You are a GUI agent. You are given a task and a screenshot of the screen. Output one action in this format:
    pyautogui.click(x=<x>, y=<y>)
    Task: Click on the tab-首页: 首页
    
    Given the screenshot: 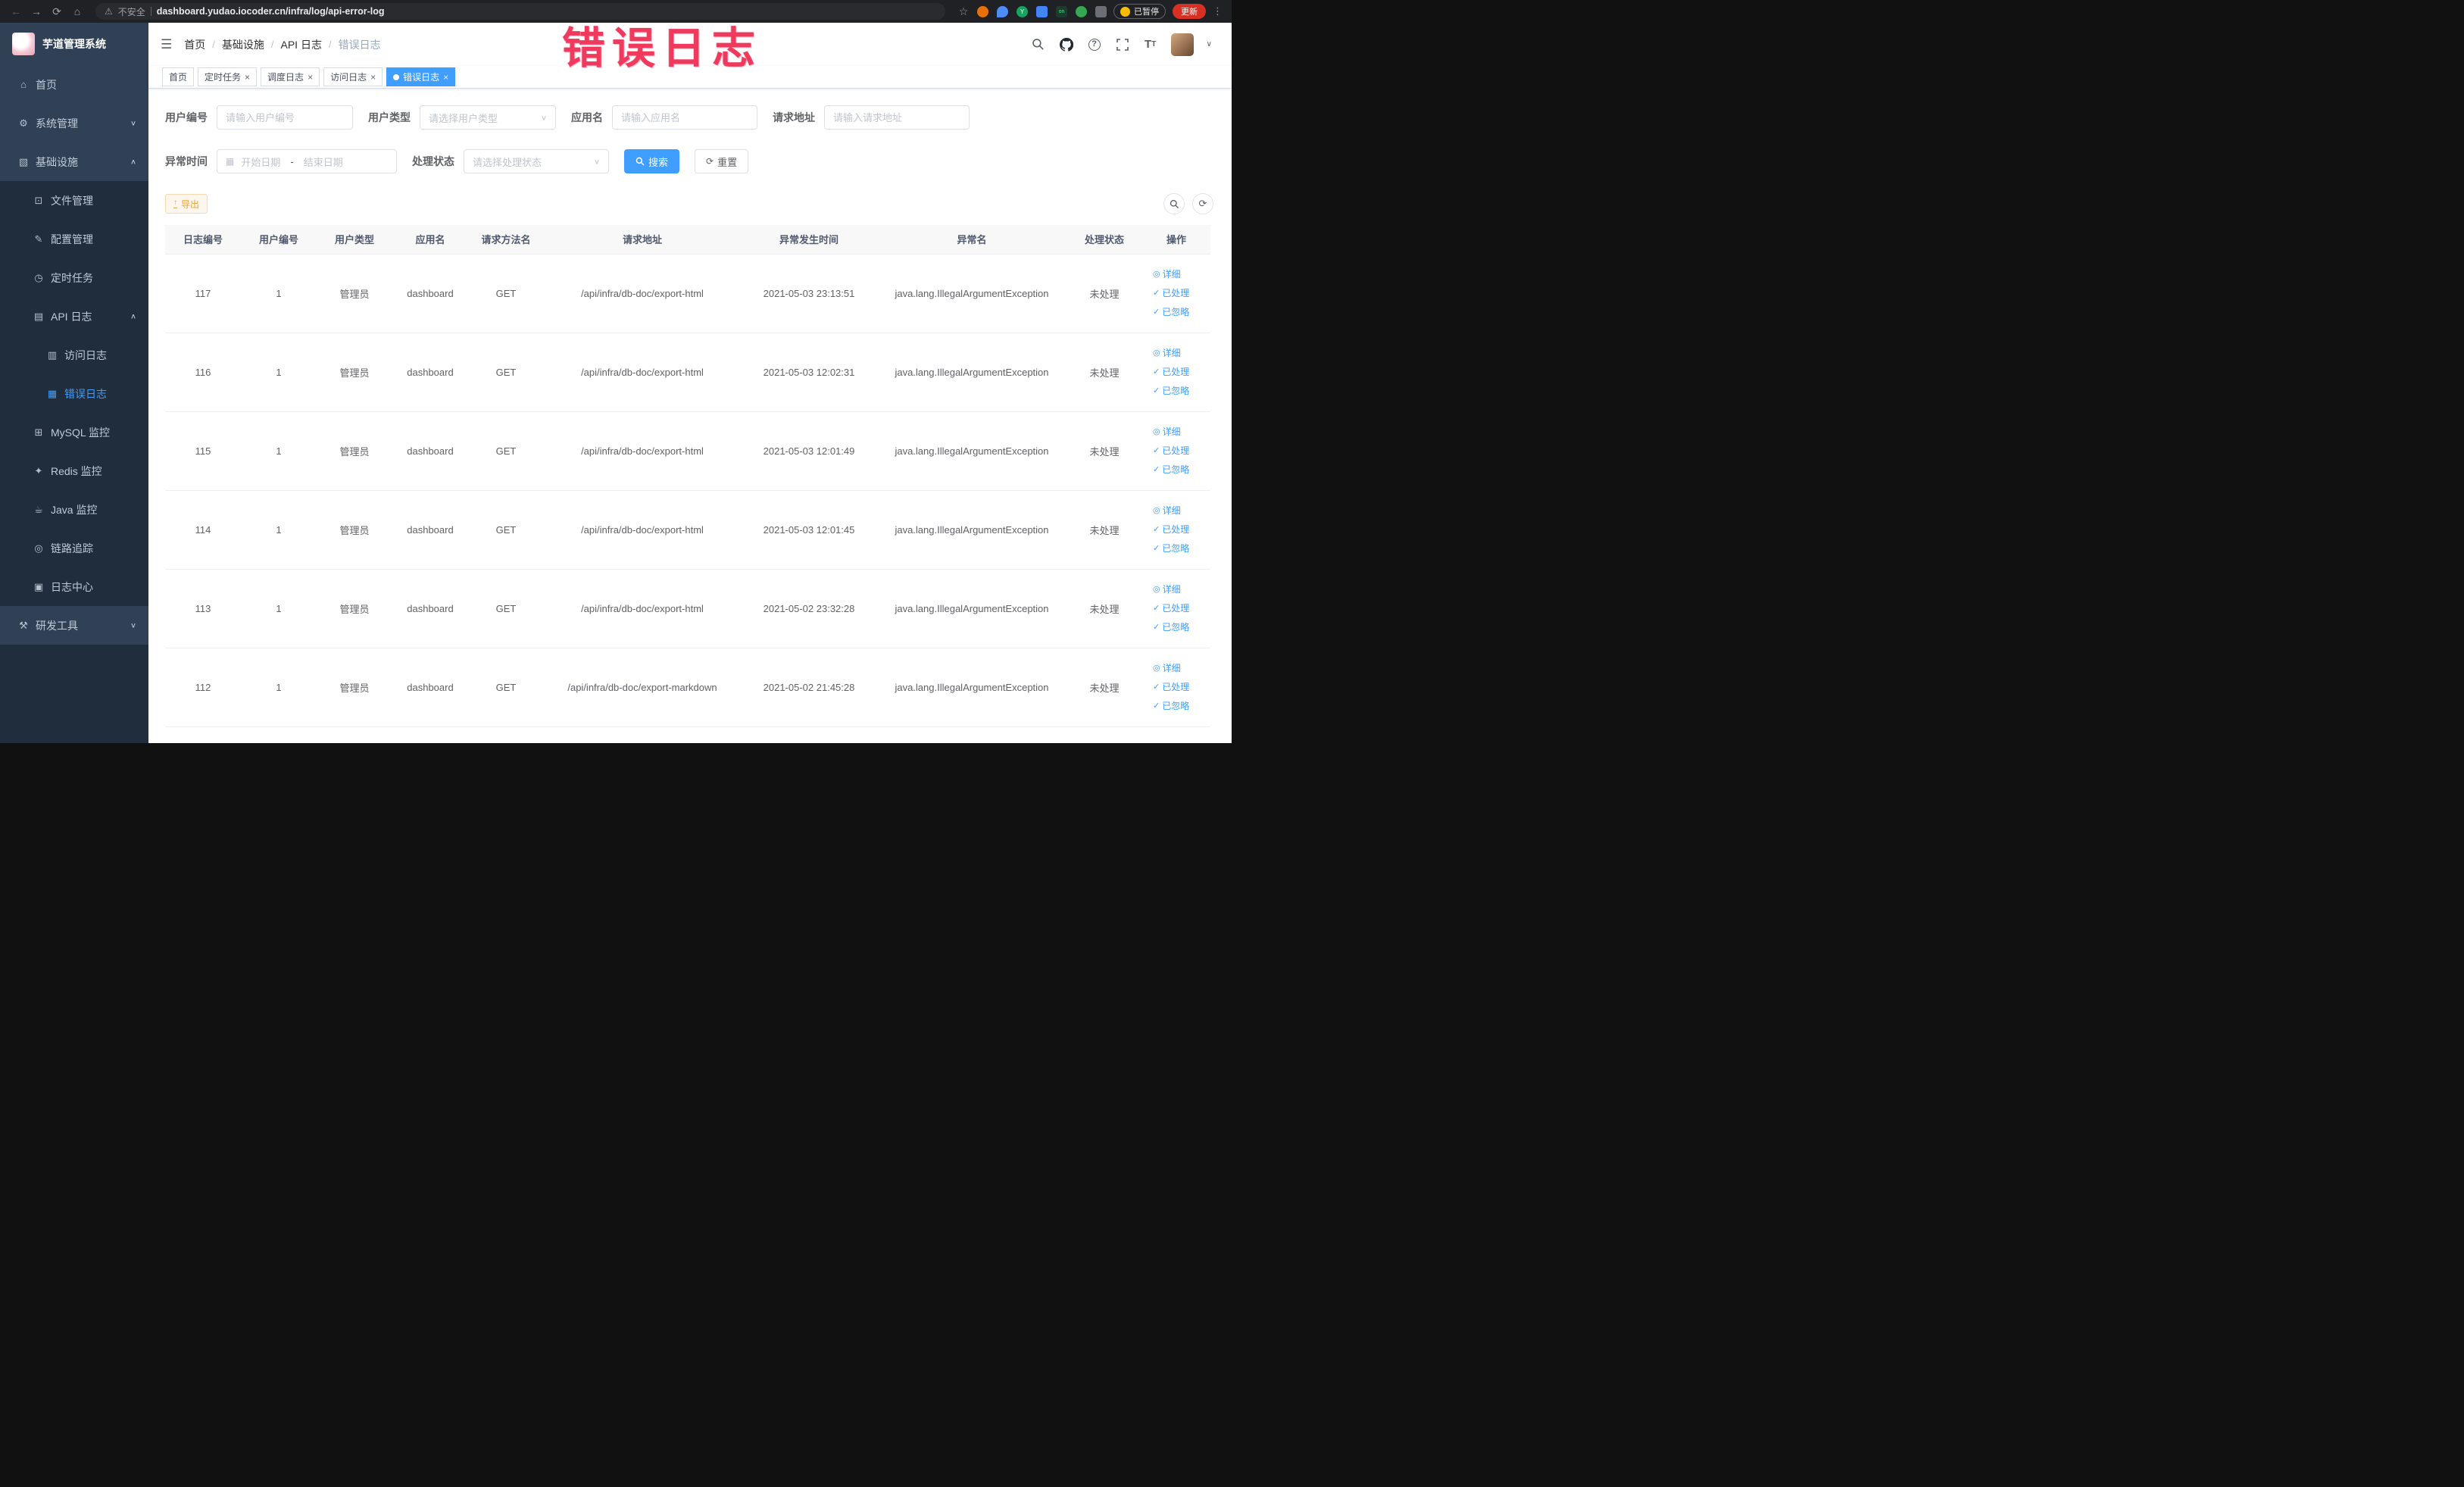 What is the action you would take?
    pyautogui.click(x=178, y=76)
    